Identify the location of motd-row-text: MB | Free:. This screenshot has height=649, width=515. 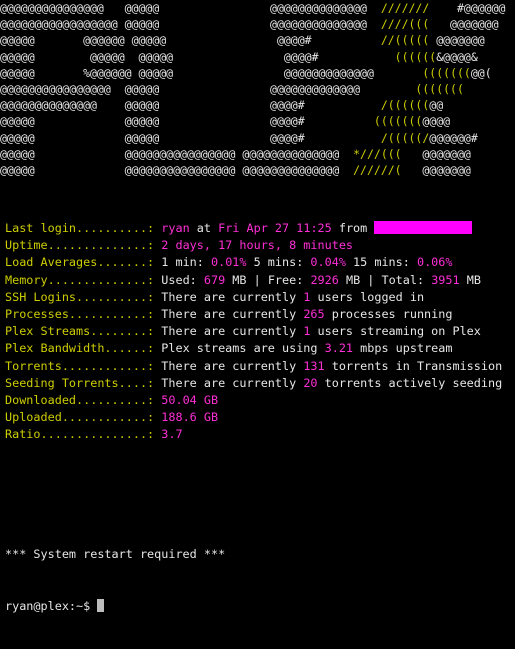
(268, 279).